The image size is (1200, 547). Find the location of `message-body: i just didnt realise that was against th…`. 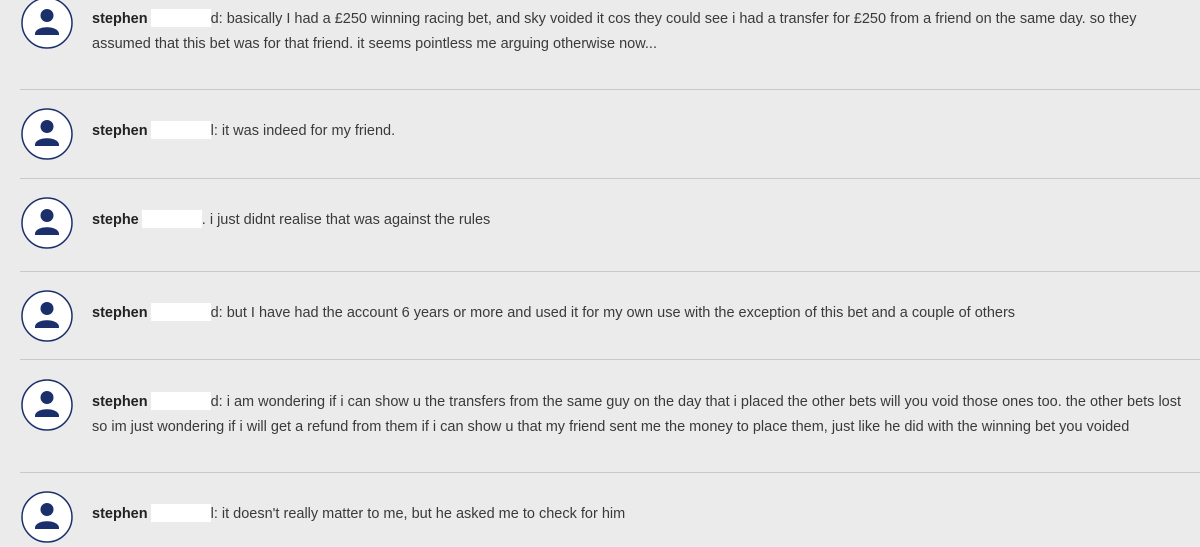

message-body: i just didnt realise that was against th… is located at coordinates (350, 220).